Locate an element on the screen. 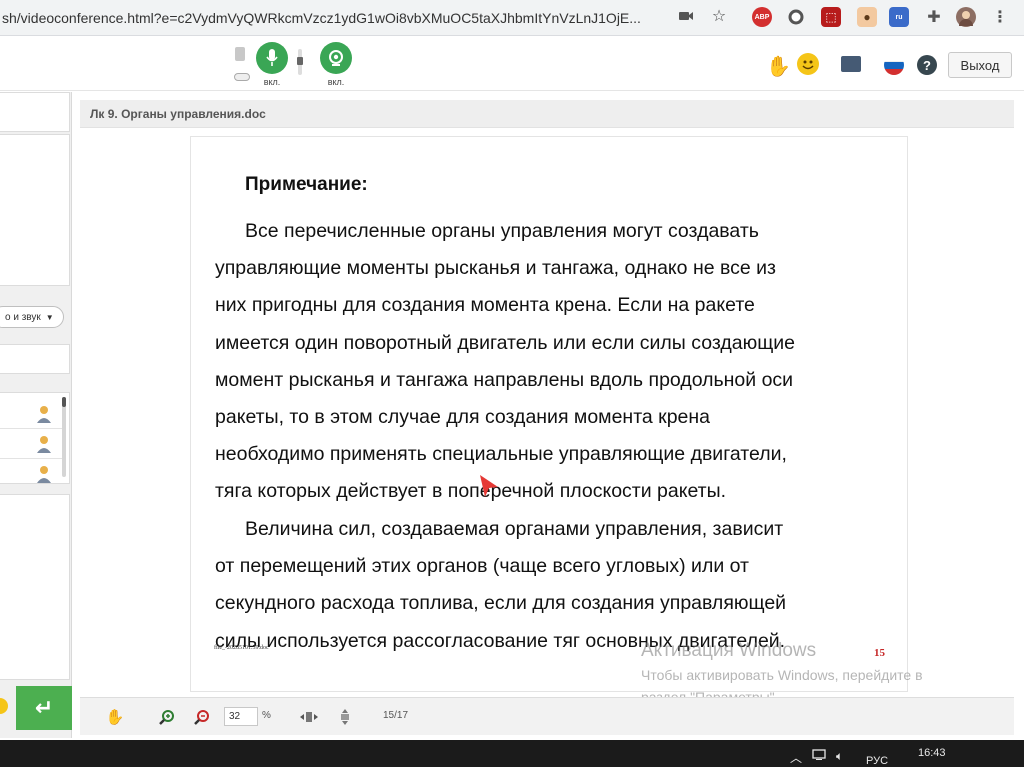 This screenshot has height=767, width=1024. volume-level-icon is located at coordinates (240, 54).